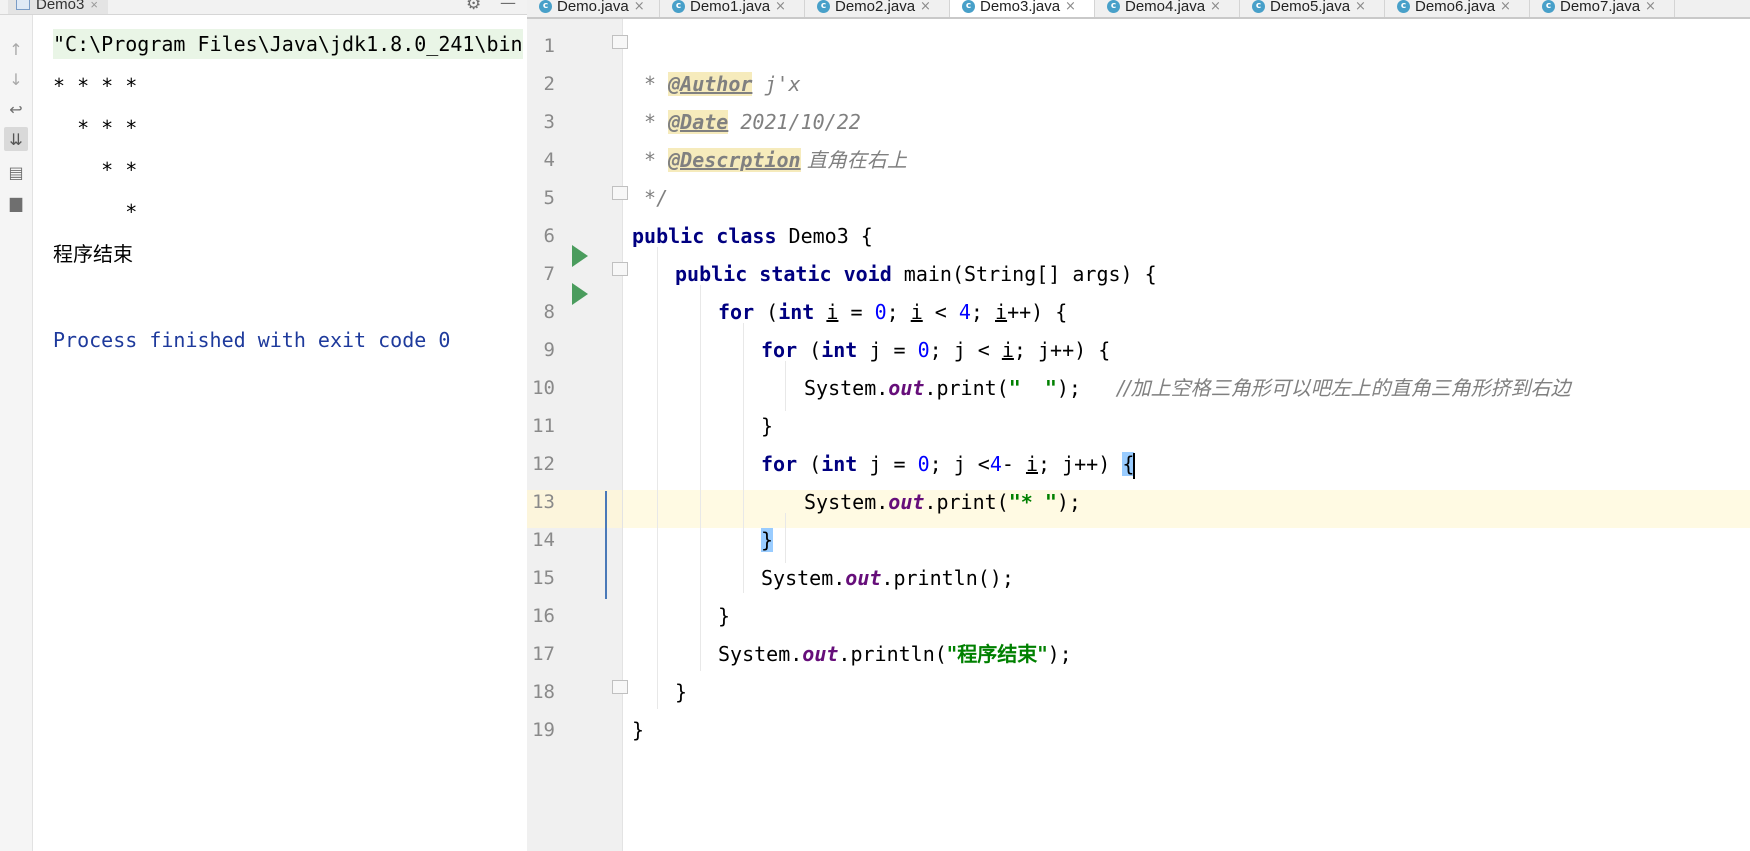  I want to click on line-number: 5, so click(549, 198).